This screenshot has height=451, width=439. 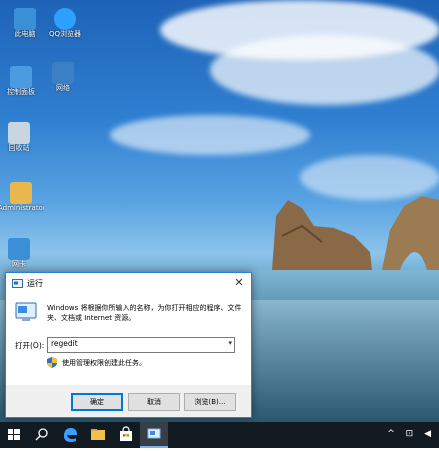 What do you see at coordinates (104, 363) in the screenshot?
I see `admin-note: 使用管理权限创建此任务。` at bounding box center [104, 363].